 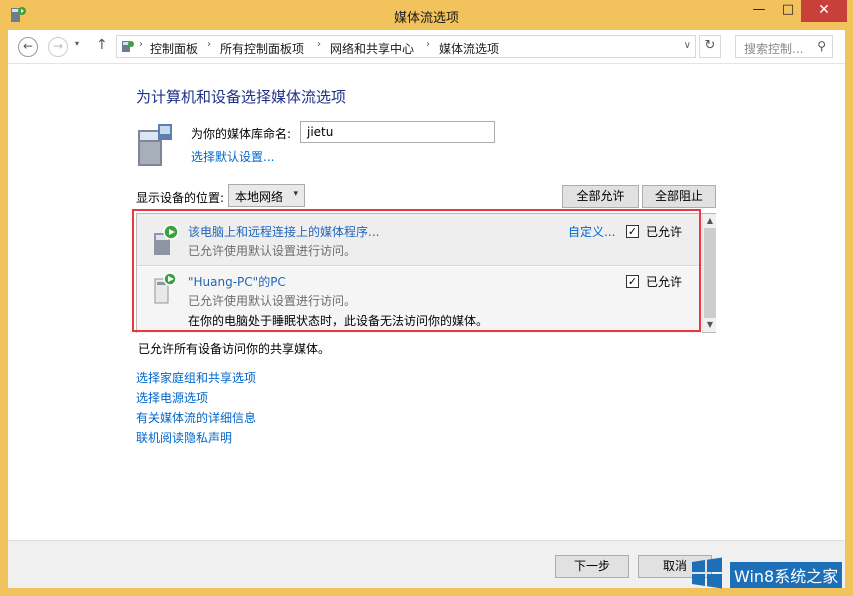 I want to click on homegroup-sharing-link: 选择家庭组和共享选项, so click(x=196, y=377).